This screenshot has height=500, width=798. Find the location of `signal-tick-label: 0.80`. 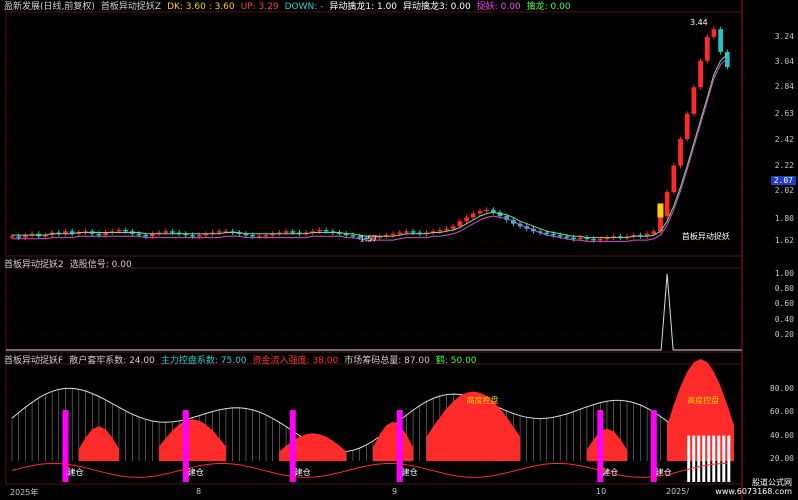

signal-tick-label: 0.80 is located at coordinates (784, 289).